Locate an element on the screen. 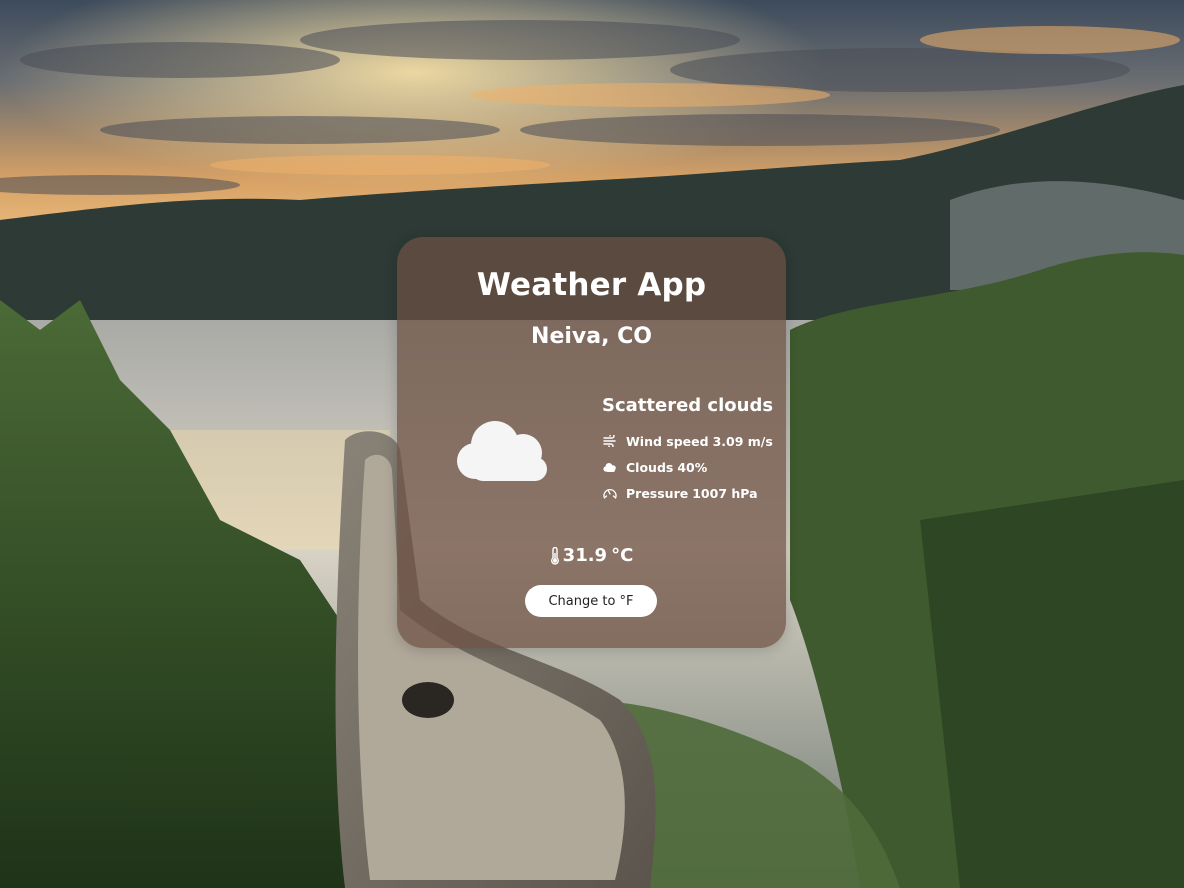 The image size is (1184, 888). small-cloud-icon is located at coordinates (610, 467).